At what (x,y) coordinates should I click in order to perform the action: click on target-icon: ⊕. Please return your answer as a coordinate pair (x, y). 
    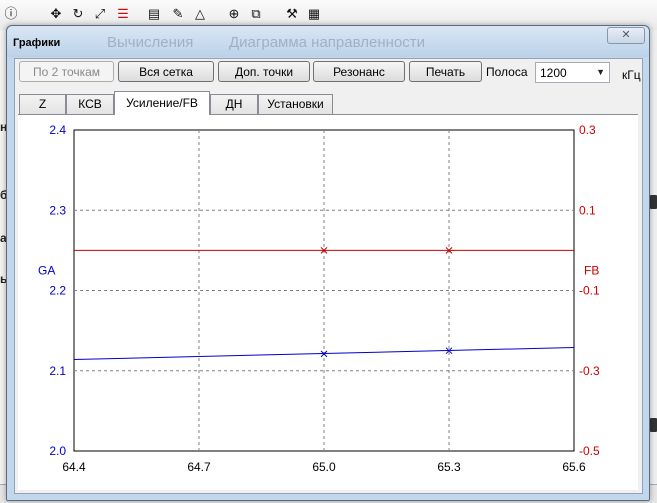
    Looking at the image, I should click on (234, 14).